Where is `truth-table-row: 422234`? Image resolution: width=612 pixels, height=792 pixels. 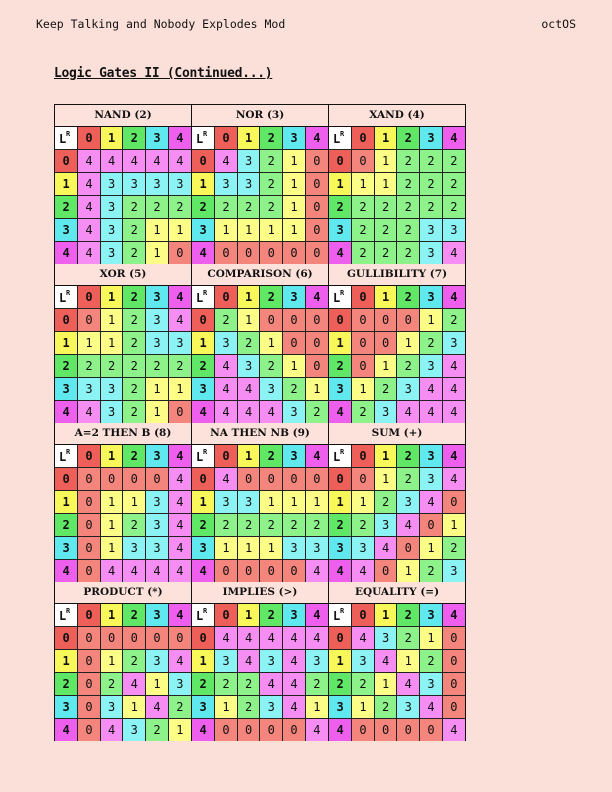
truth-table-row: 422234 is located at coordinates (397, 252).